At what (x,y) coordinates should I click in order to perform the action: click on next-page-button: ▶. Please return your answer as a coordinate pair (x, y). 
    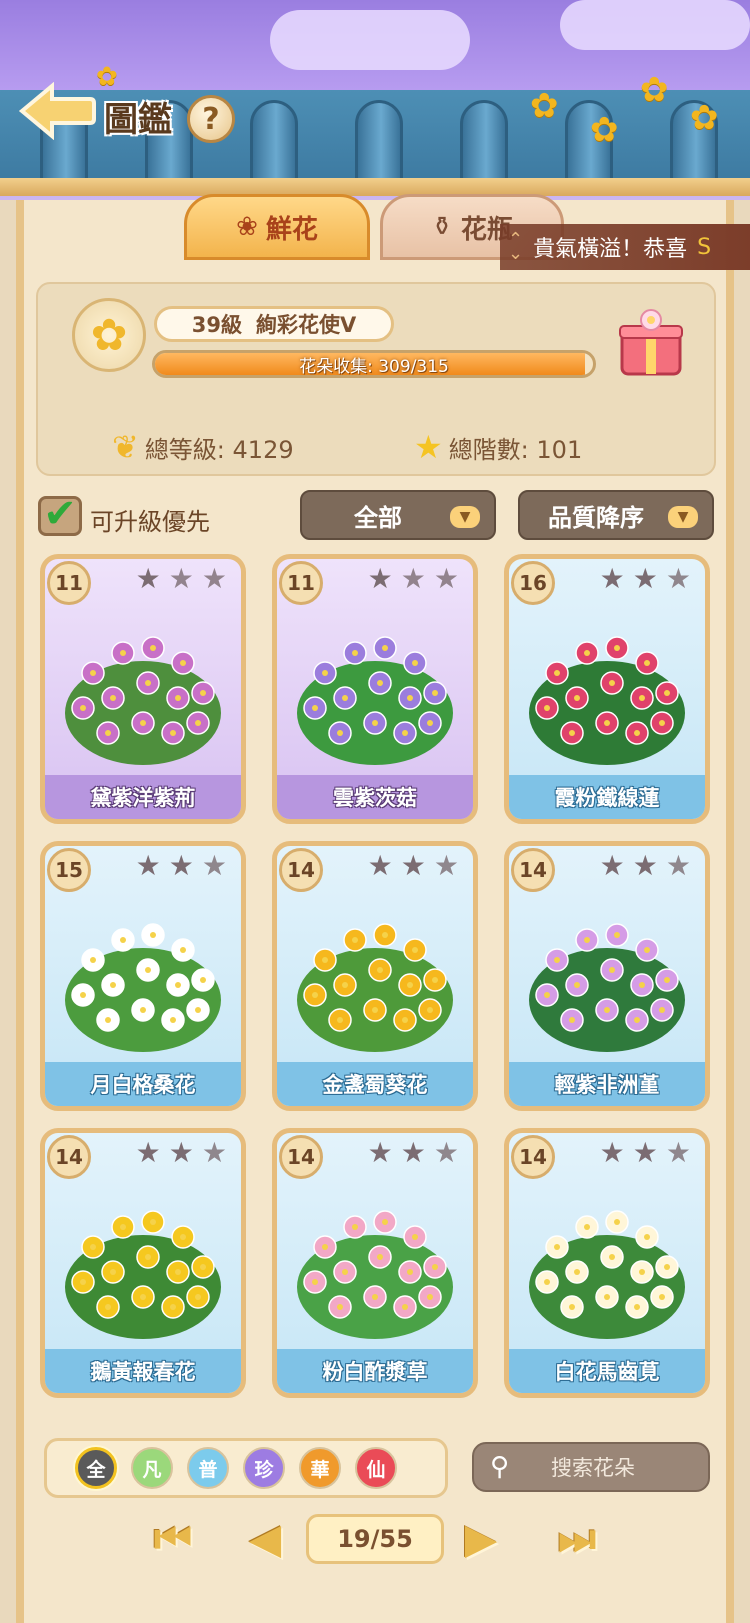
    Looking at the image, I should click on (481, 1539).